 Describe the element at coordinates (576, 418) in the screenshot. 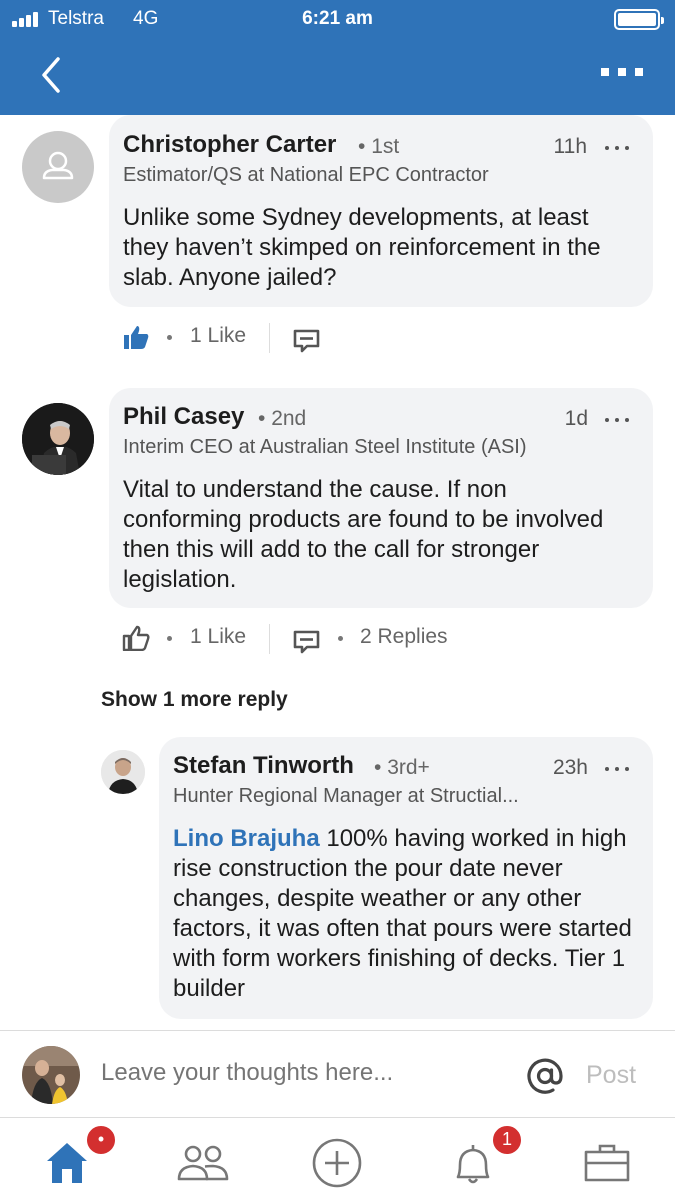

I see `comment-time: 1d` at that location.